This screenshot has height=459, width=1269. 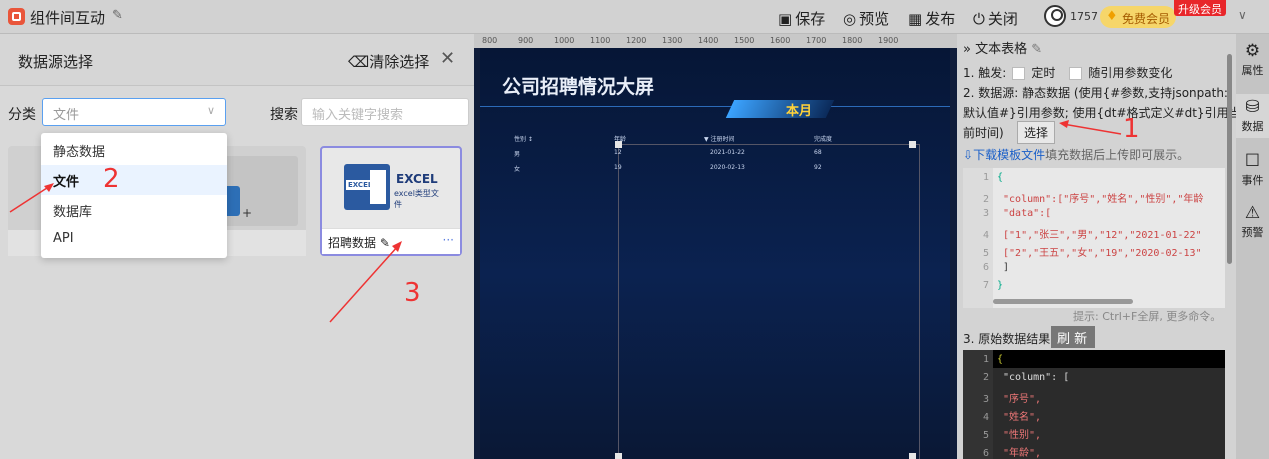 I want to click on table-cell: 女, so click(x=517, y=169).